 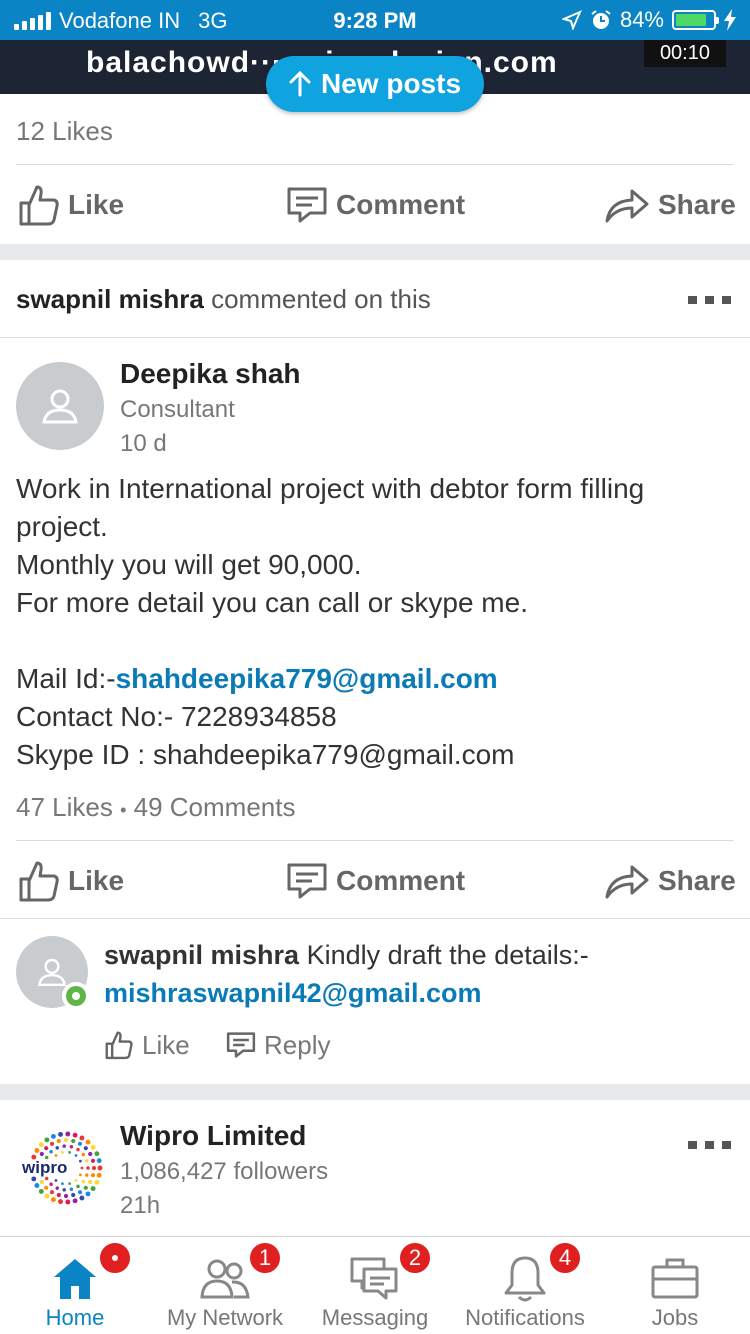 What do you see at coordinates (300, 84) in the screenshot?
I see `arrow-up-icon` at bounding box center [300, 84].